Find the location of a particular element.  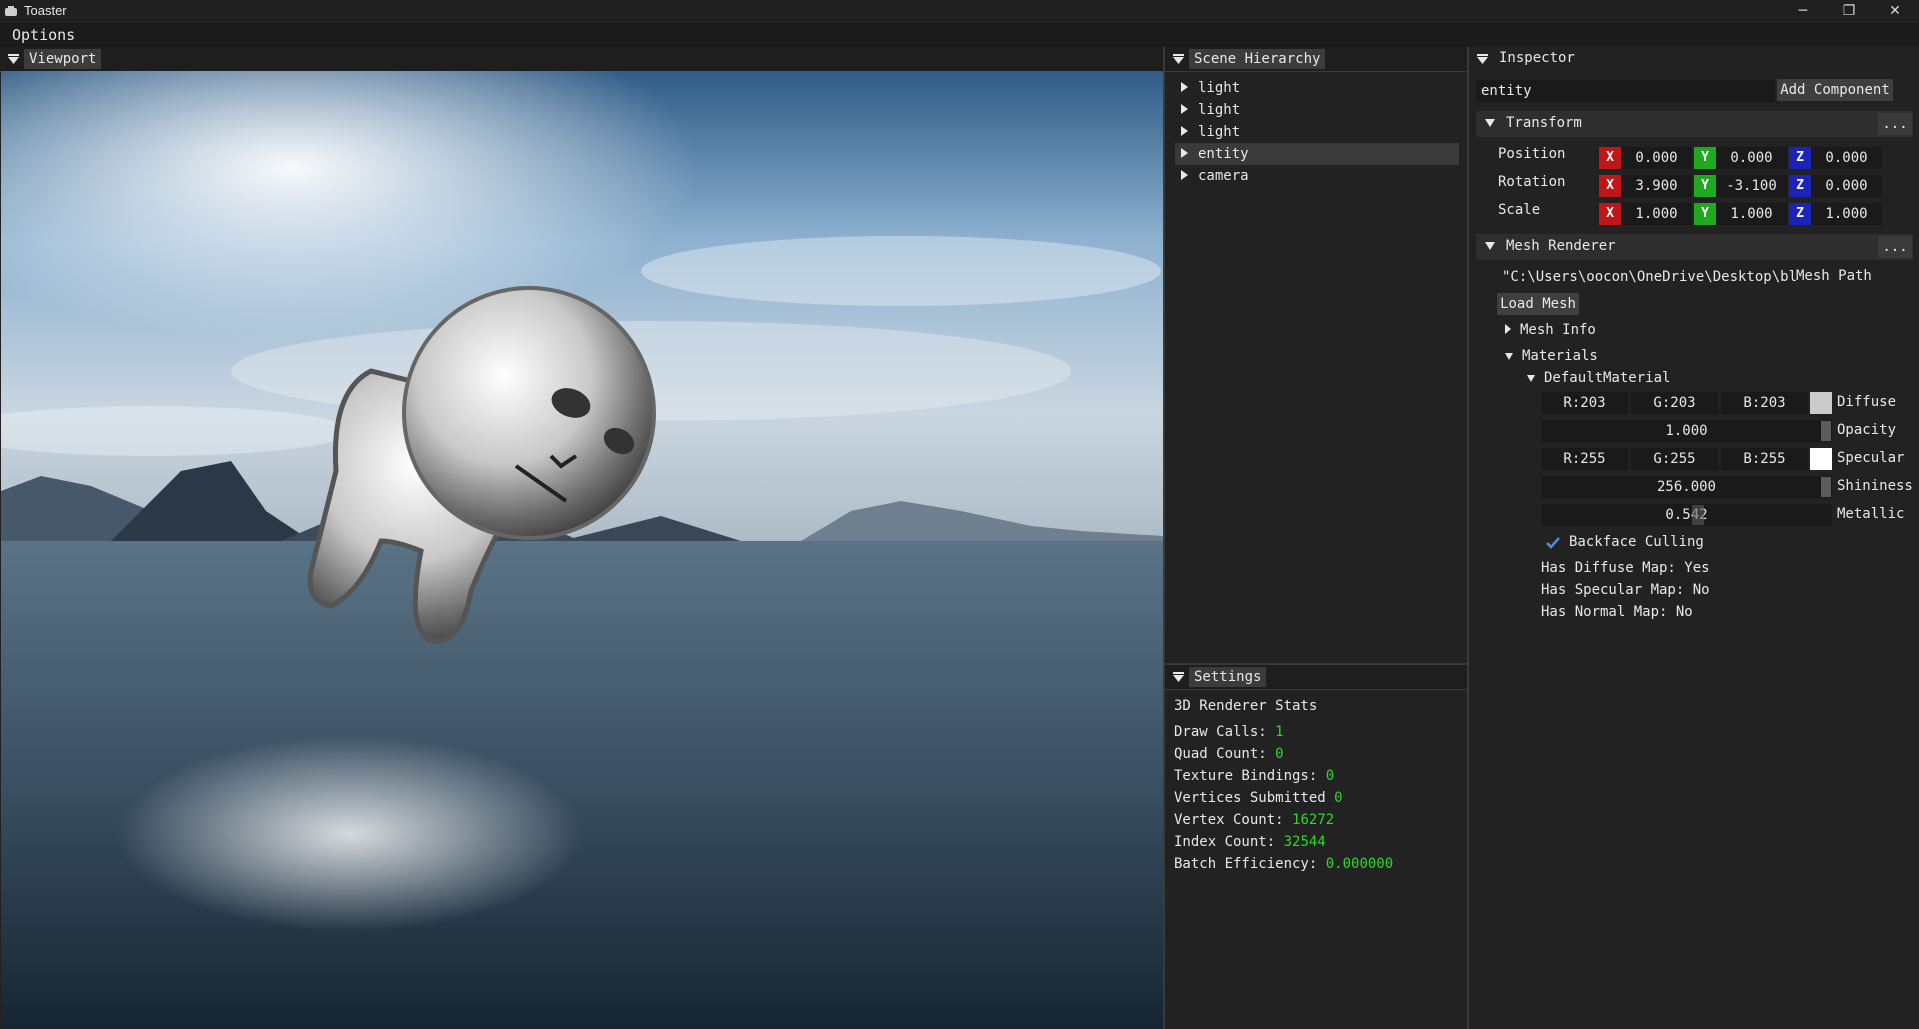

rotation-z-field: 0.000 is located at coordinates (1846, 186).